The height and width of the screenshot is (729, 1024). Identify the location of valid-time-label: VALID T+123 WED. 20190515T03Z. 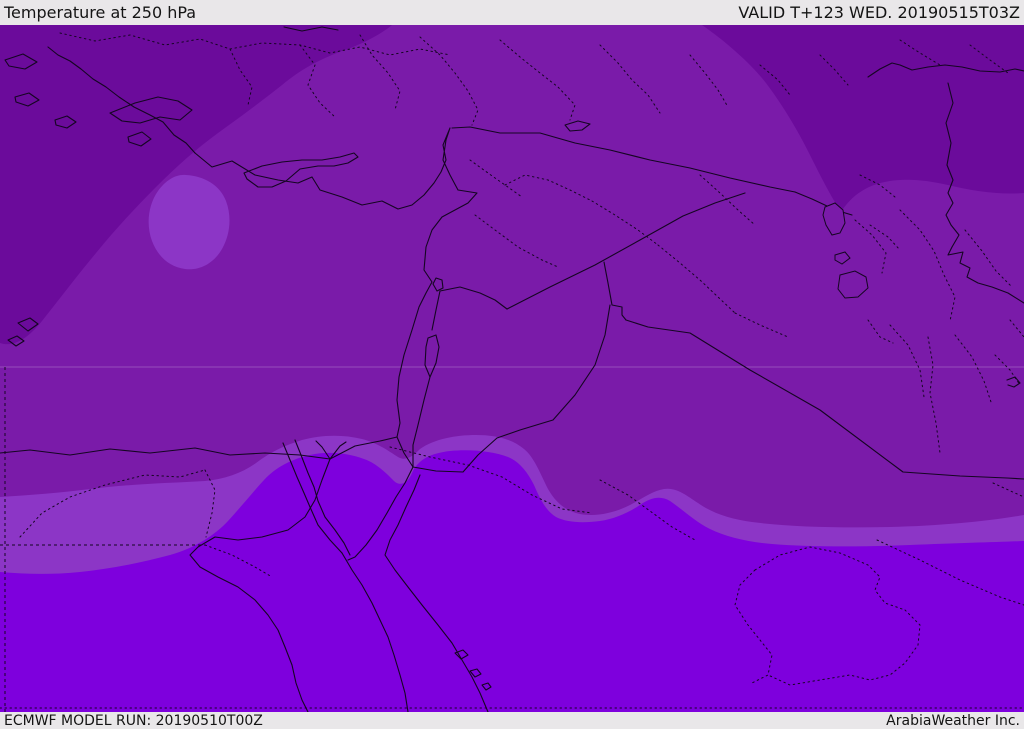
(879, 12).